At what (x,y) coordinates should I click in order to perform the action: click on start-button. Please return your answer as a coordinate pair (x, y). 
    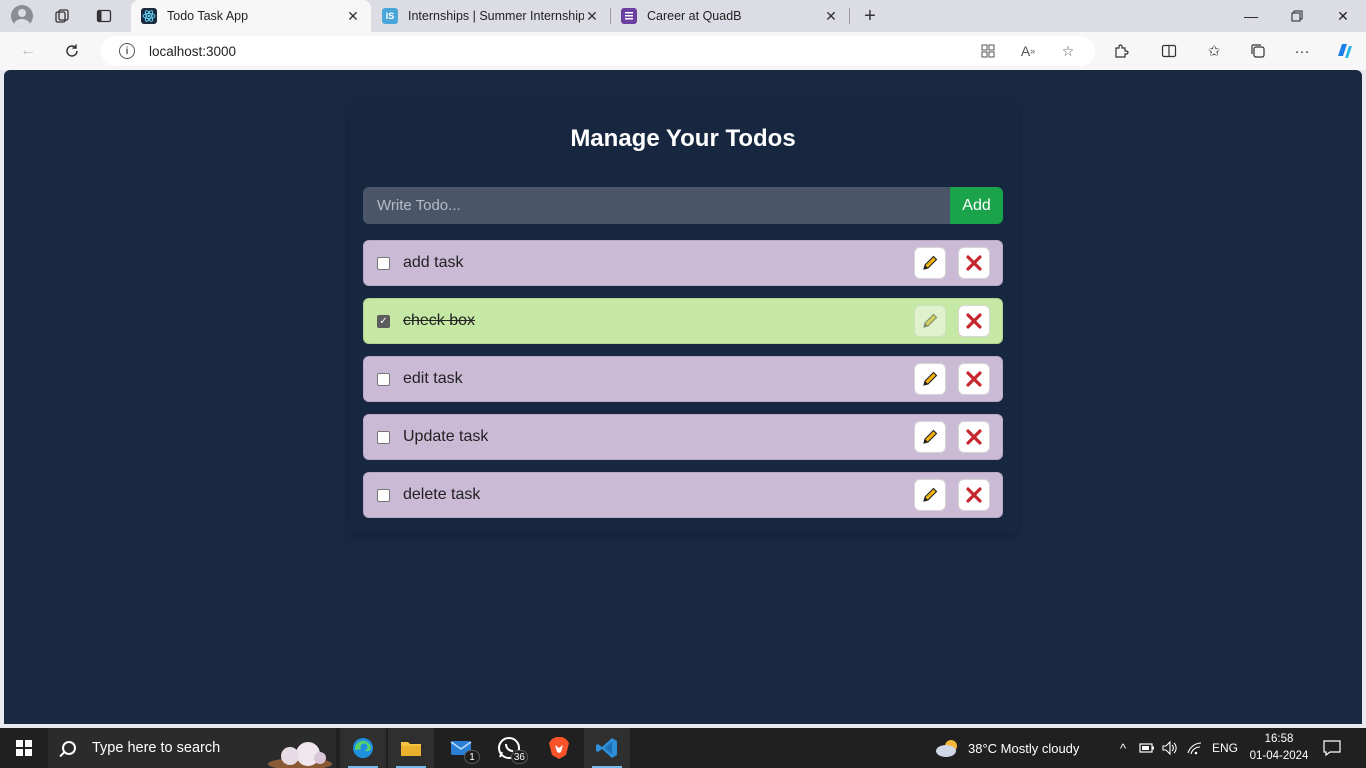
    Looking at the image, I should click on (24, 748).